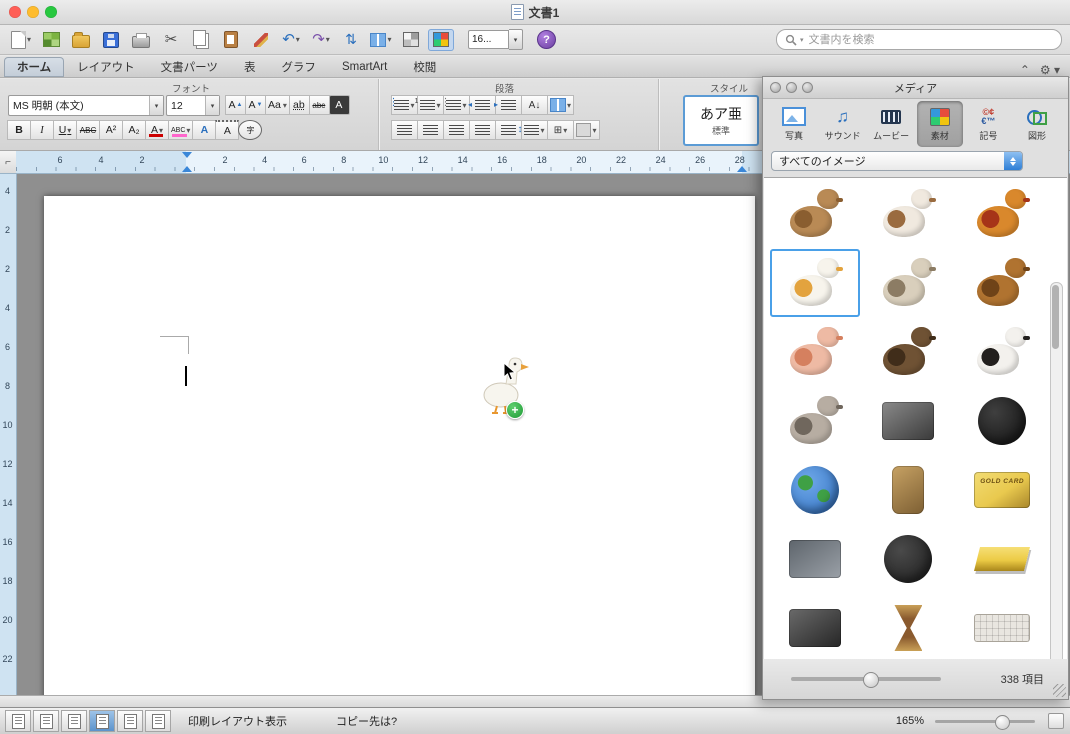 This screenshot has width=1070, height=734. What do you see at coordinates (106, 67) in the screenshot?
I see `ribbon-tab: レイアウト` at bounding box center [106, 67].